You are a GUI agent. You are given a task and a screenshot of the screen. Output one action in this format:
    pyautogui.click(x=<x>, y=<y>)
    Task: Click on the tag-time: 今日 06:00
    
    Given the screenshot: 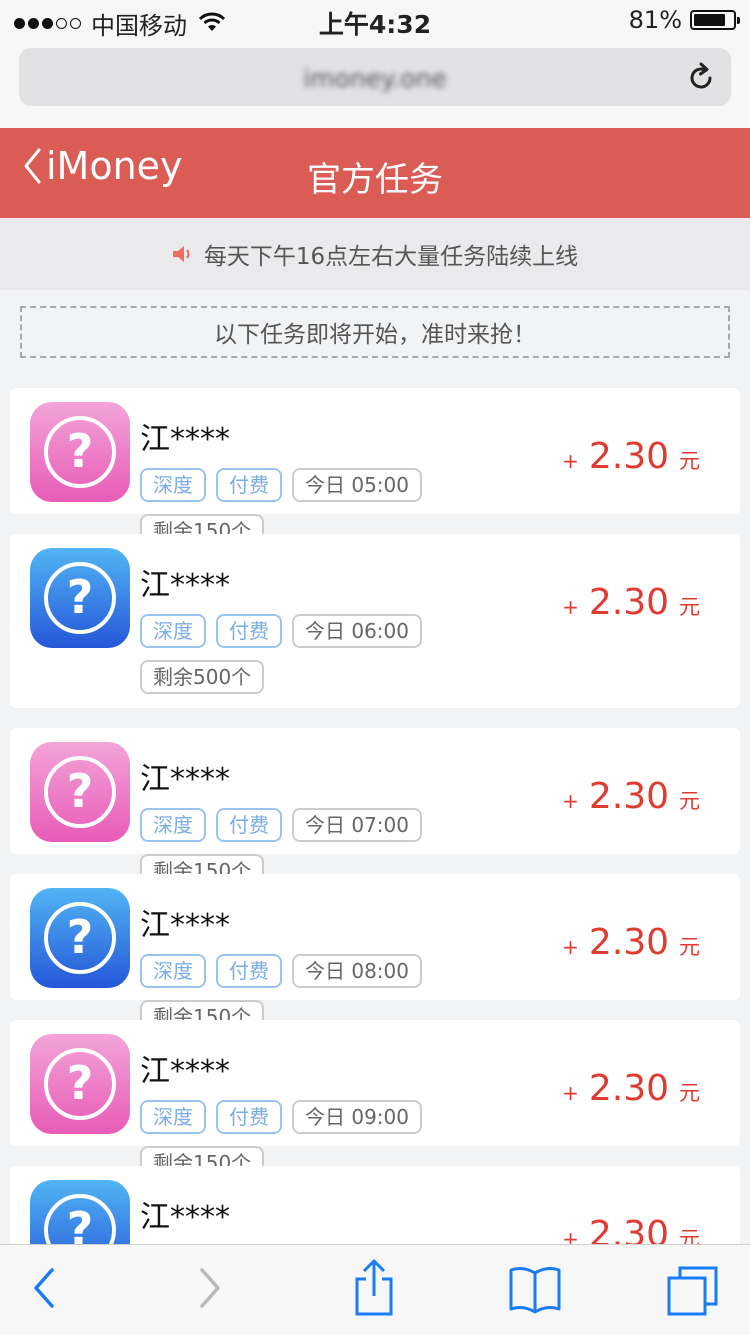 What is the action you would take?
    pyautogui.click(x=357, y=631)
    